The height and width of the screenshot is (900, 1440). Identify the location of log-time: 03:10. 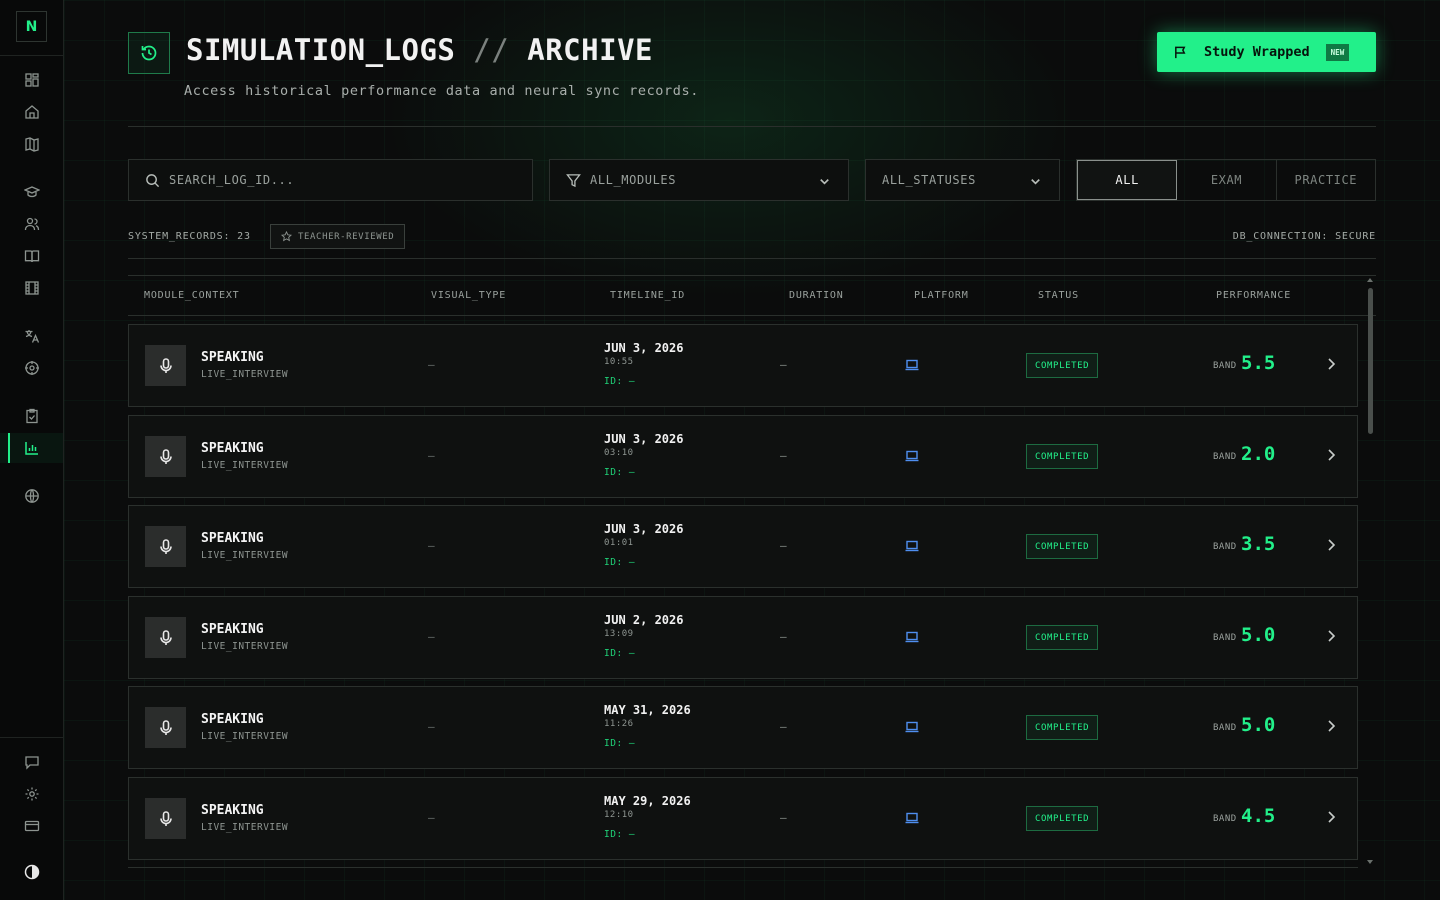
(619, 453).